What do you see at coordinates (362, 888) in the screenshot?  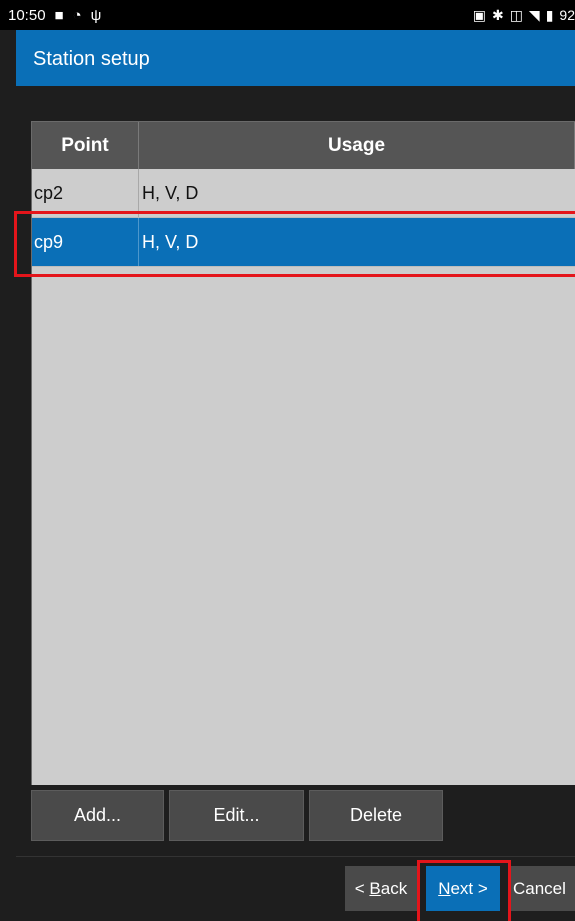 I see `back-prefix: <` at bounding box center [362, 888].